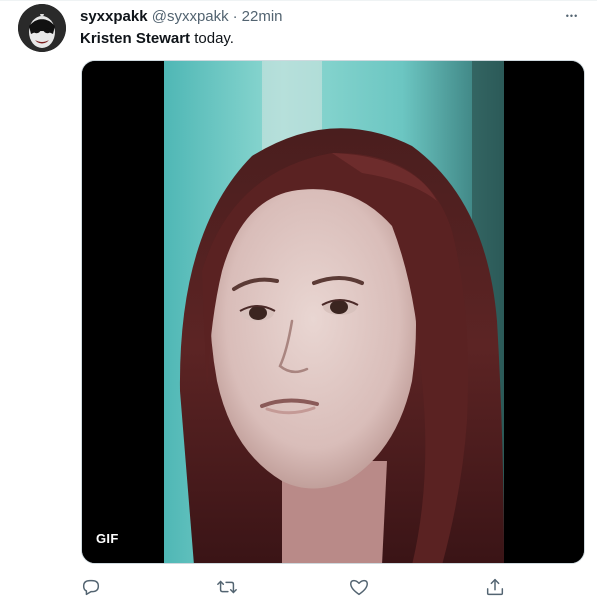 The width and height of the screenshot is (597, 599). Describe the element at coordinates (42, 28) in the screenshot. I see `avatar` at that location.